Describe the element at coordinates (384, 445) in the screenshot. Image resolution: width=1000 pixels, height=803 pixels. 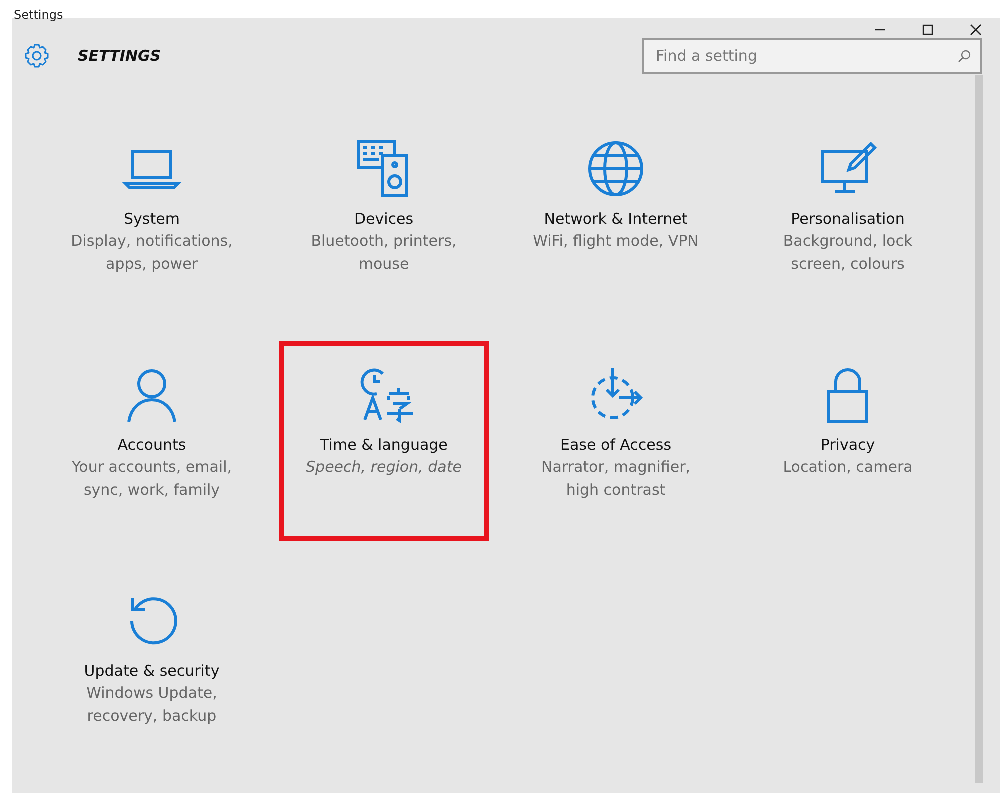
I see `category-title: Time & language` at that location.